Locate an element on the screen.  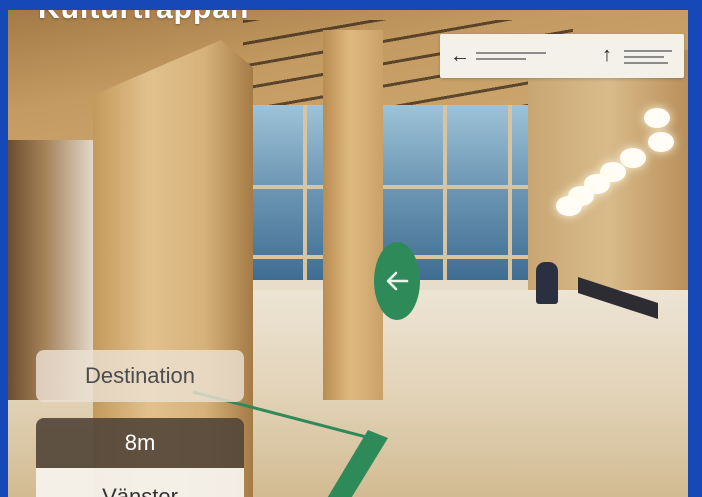
arrow-left-icon: ← is located at coordinates (460, 56).